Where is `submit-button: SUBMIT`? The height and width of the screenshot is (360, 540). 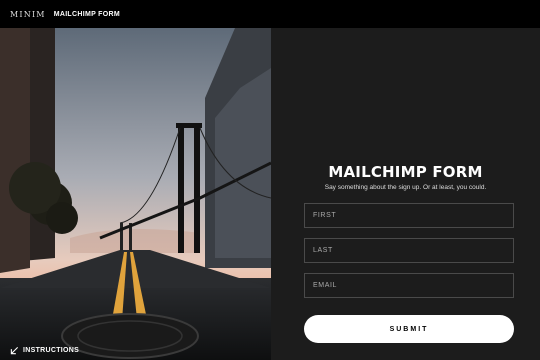 submit-button: SUBMIT is located at coordinates (409, 329).